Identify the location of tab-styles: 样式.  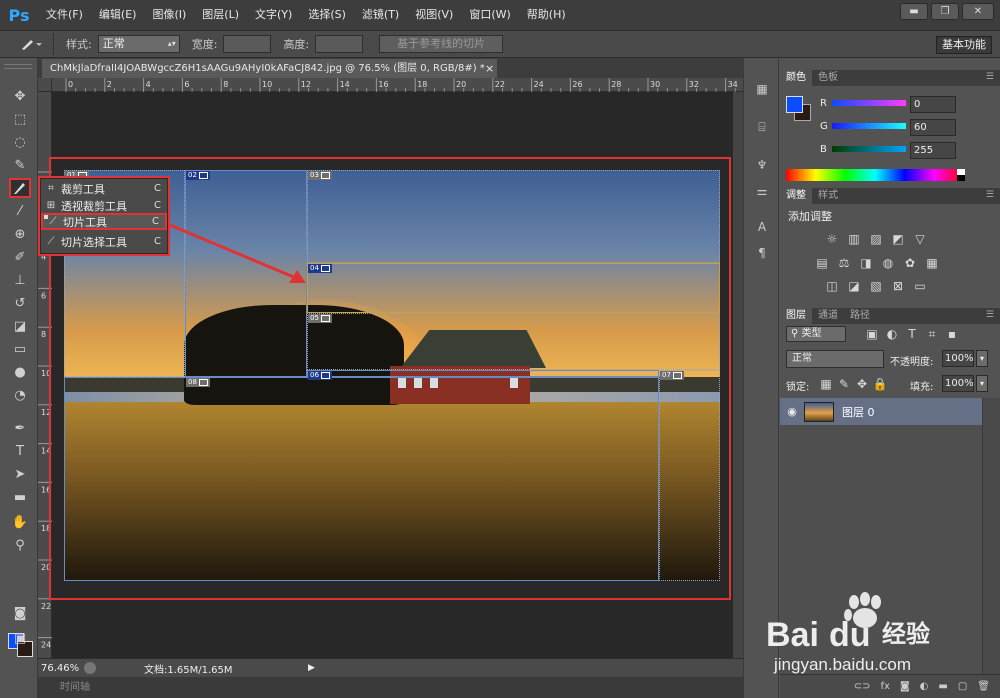
(828, 196).